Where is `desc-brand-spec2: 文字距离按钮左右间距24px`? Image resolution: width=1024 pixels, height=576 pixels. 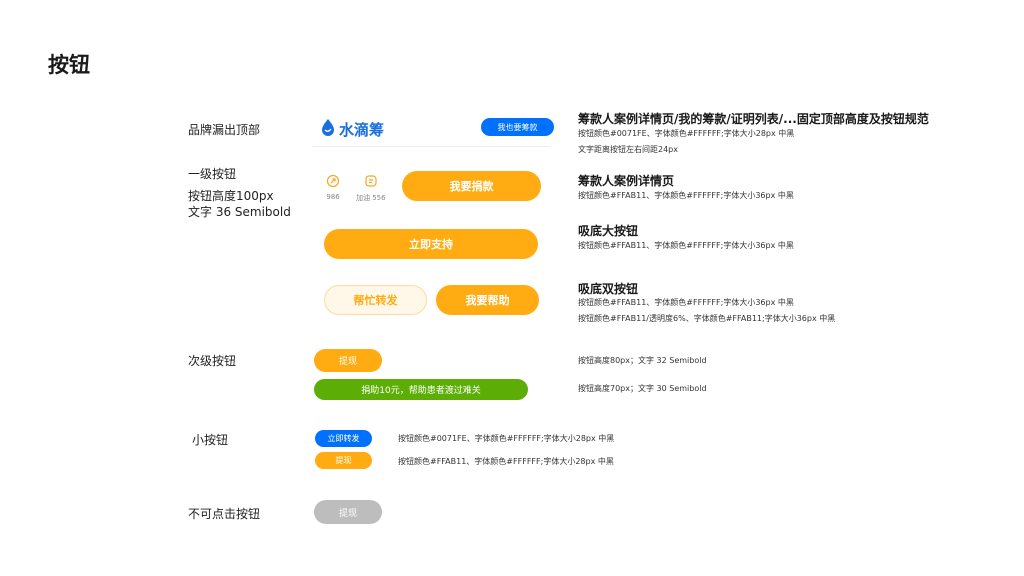 desc-brand-spec2: 文字距离按钮左右间距24px is located at coordinates (628, 149).